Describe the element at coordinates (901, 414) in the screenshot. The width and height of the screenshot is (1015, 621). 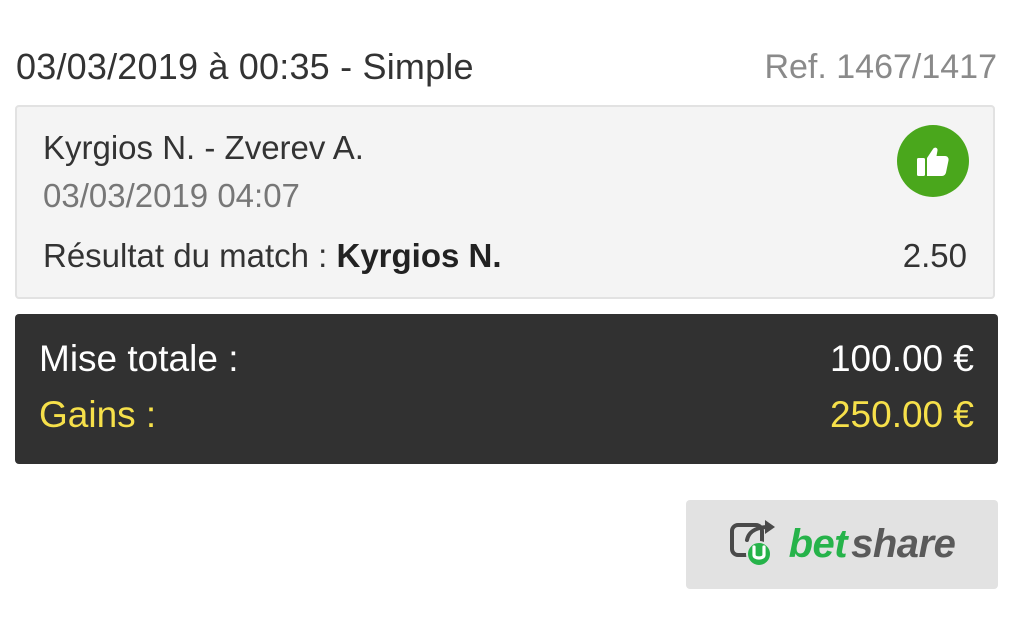
I see `gains-value: 250.00 €` at that location.